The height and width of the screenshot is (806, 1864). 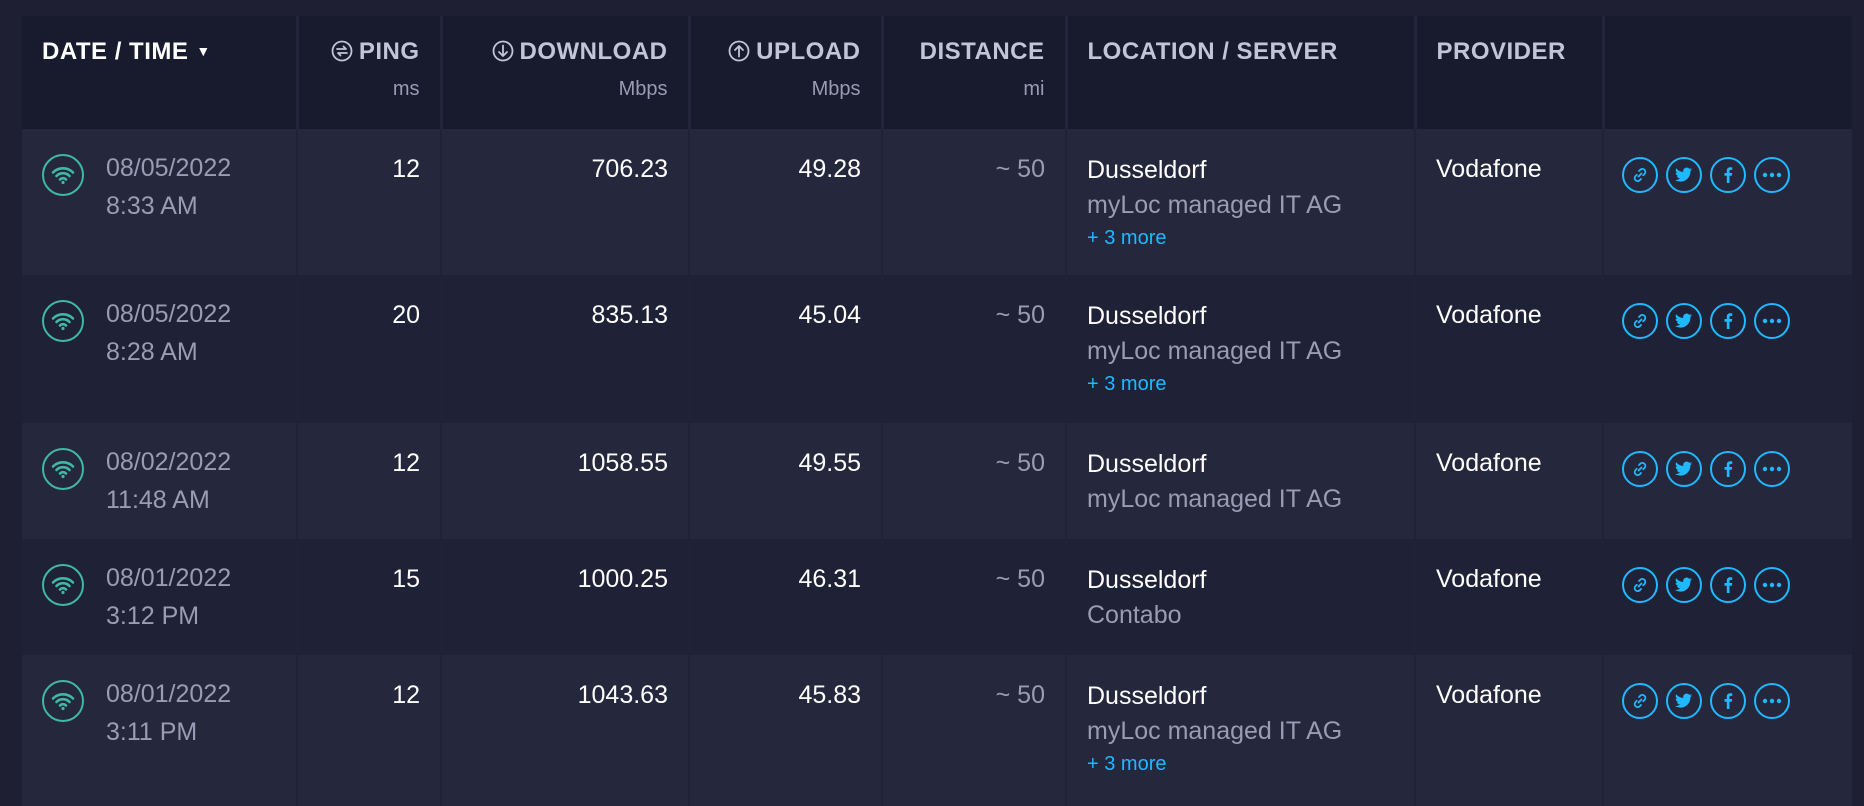 I want to click on column-header-download: DOWNLOAD Mbps, so click(x=566, y=72).